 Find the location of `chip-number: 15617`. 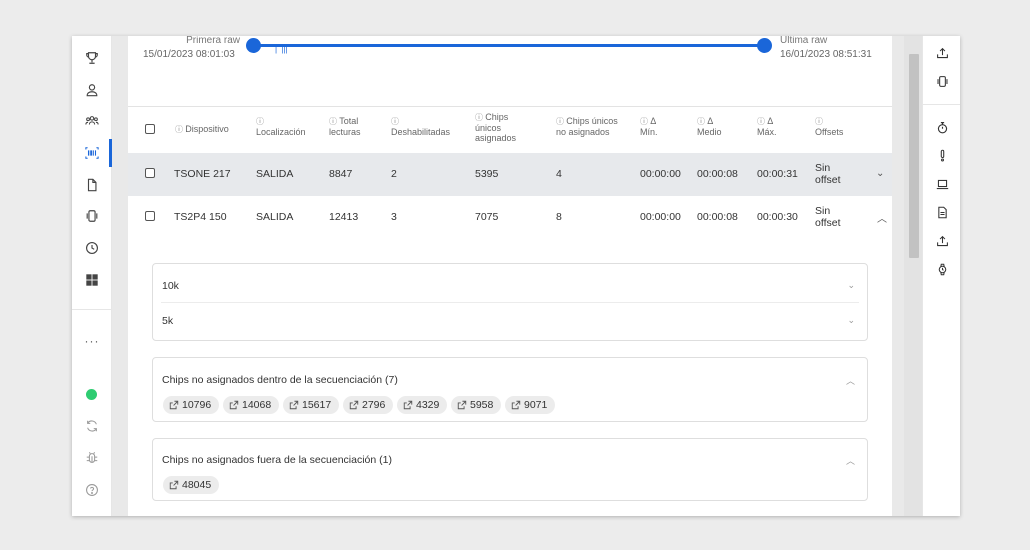

chip-number: 15617 is located at coordinates (317, 405).